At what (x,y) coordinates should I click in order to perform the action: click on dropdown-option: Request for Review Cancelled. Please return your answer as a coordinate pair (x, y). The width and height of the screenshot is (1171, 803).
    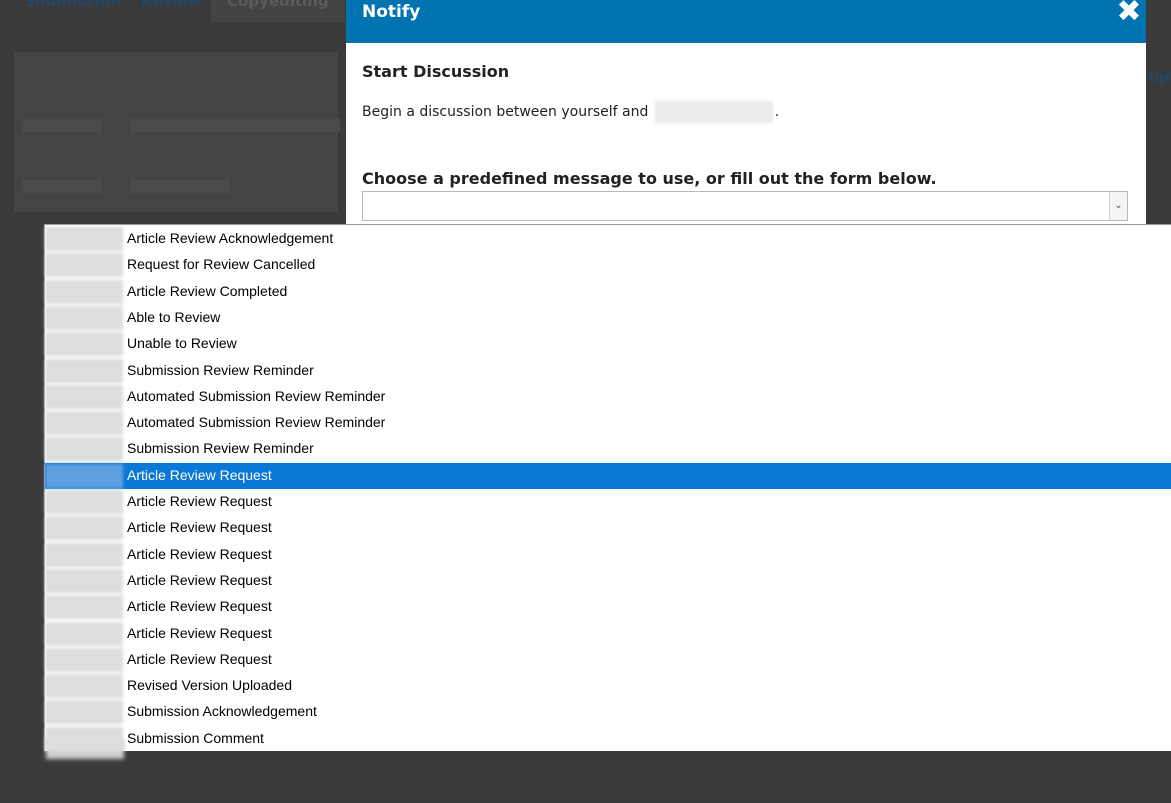
    Looking at the image, I should click on (608, 265).